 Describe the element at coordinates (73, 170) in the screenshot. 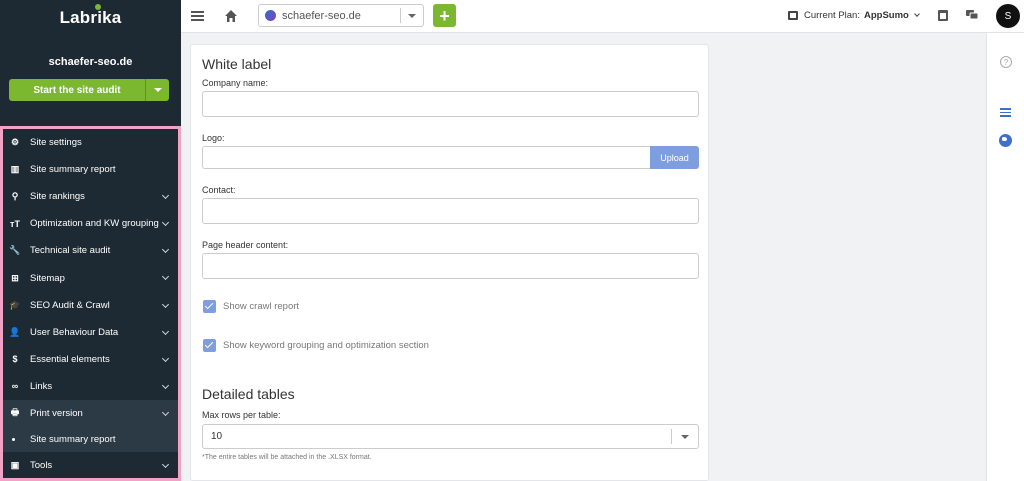

I see `sidebar-item-label: Site summary report` at that location.